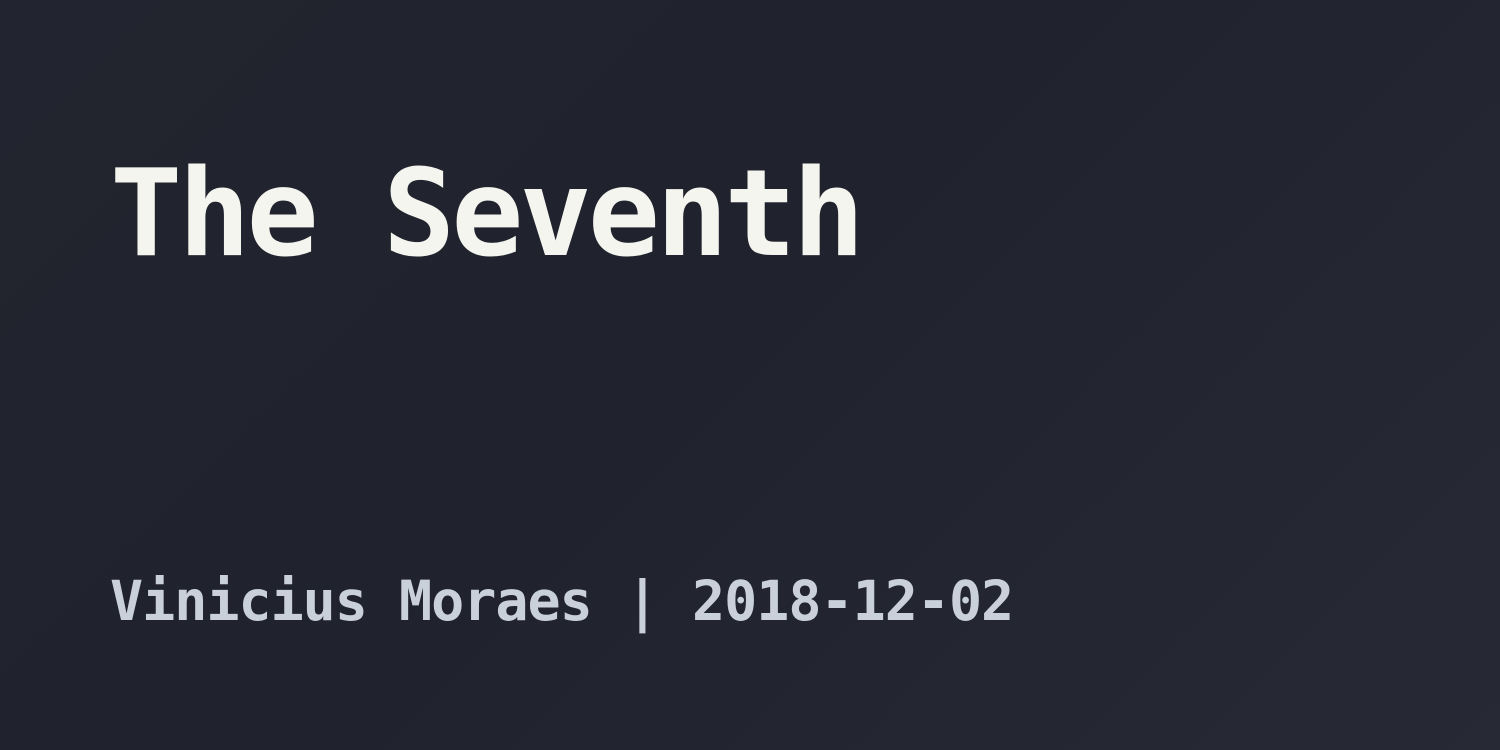  I want to click on post-meta: Vinicius Moraes | 2018-12-02, so click(562, 601).